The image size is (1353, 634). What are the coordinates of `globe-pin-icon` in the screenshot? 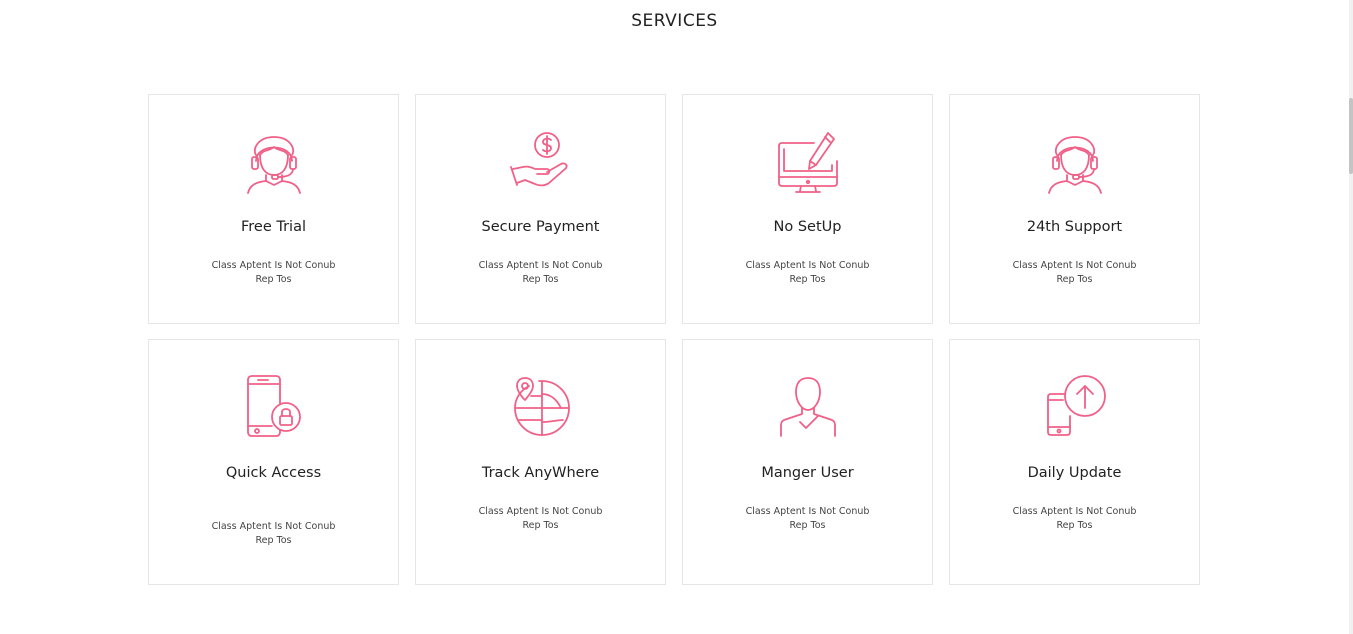 It's located at (541, 406).